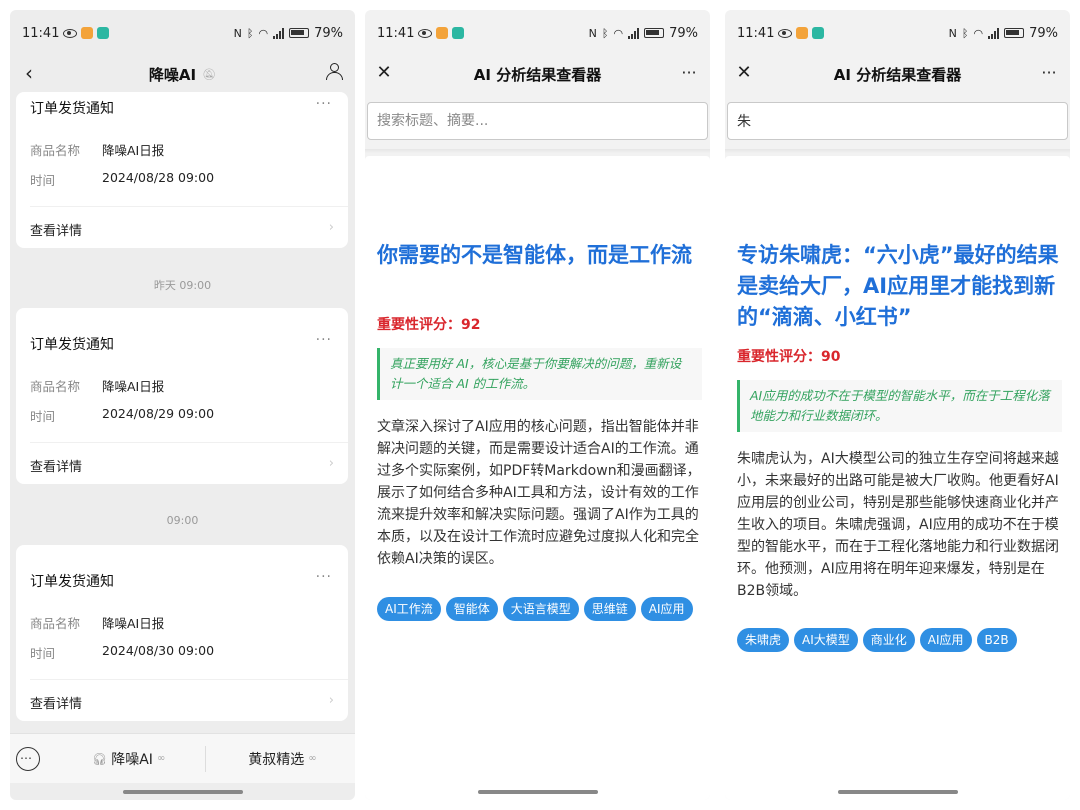  What do you see at coordinates (29, 73) in the screenshot?
I see `back-icon: ‹` at bounding box center [29, 73].